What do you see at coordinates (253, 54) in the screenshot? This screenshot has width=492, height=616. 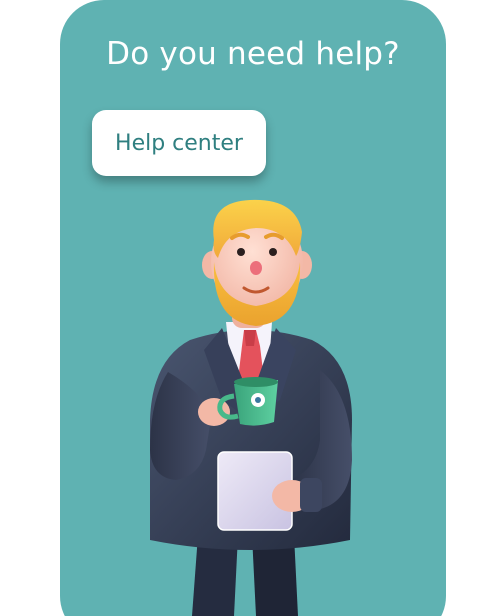 I see `card-title: Do you need help?` at bounding box center [253, 54].